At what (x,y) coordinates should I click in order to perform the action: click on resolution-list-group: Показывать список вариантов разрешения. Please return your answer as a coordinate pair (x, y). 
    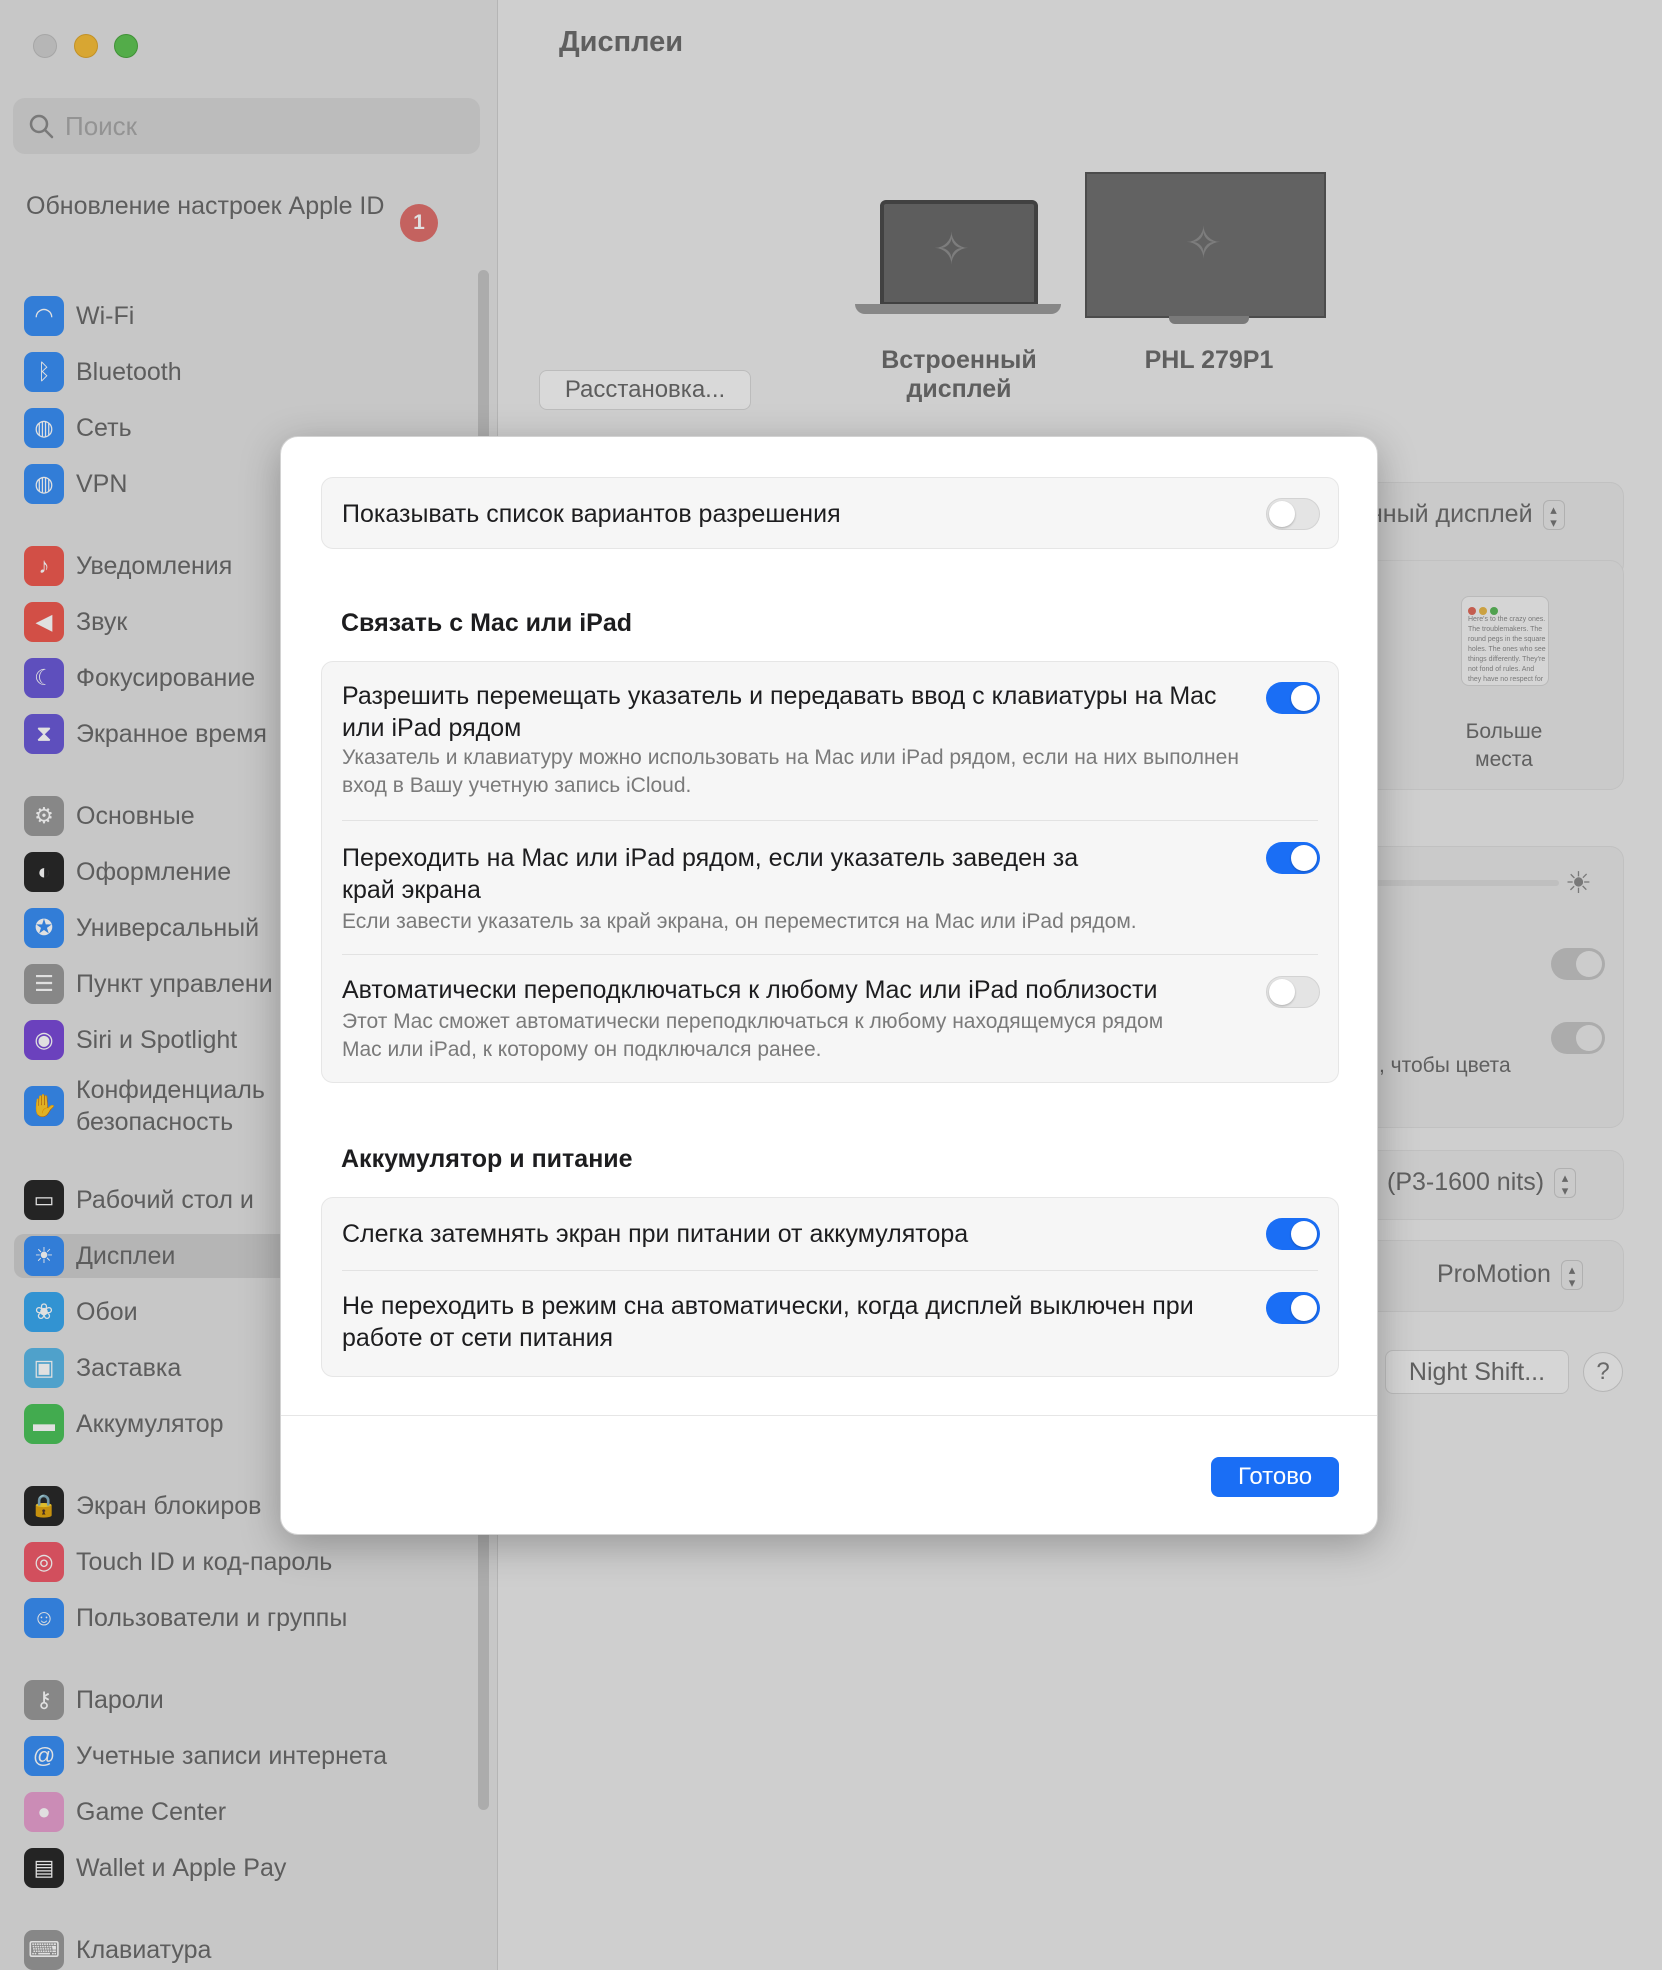
    Looking at the image, I should click on (830, 513).